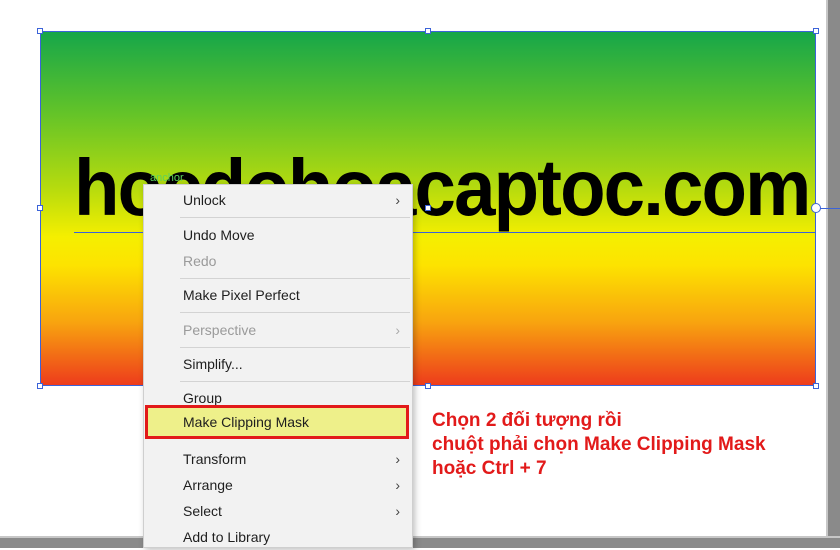 The height and width of the screenshot is (550, 840). I want to click on menu-item-label: Add to Library, so click(227, 537).